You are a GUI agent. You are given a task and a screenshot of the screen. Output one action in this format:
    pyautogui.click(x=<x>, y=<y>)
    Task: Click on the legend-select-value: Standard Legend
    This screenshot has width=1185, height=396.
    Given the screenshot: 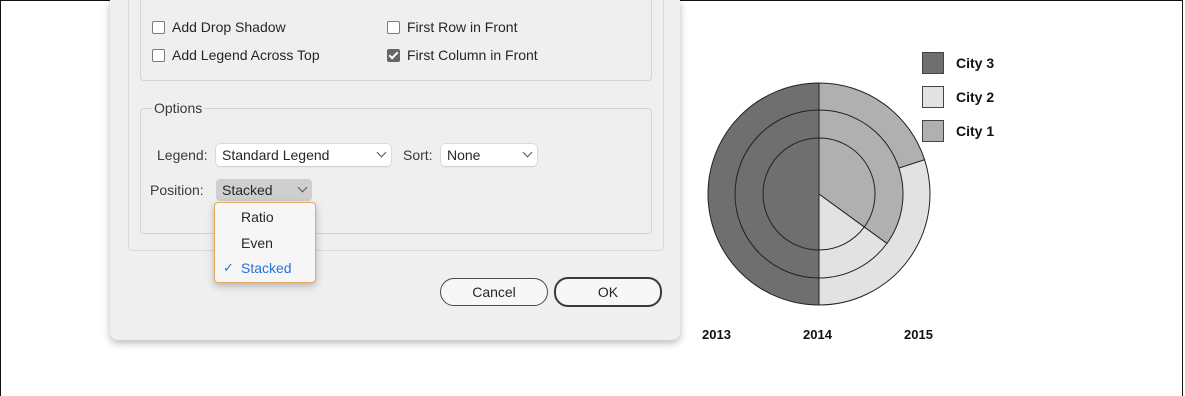 What is the action you would take?
    pyautogui.click(x=276, y=155)
    